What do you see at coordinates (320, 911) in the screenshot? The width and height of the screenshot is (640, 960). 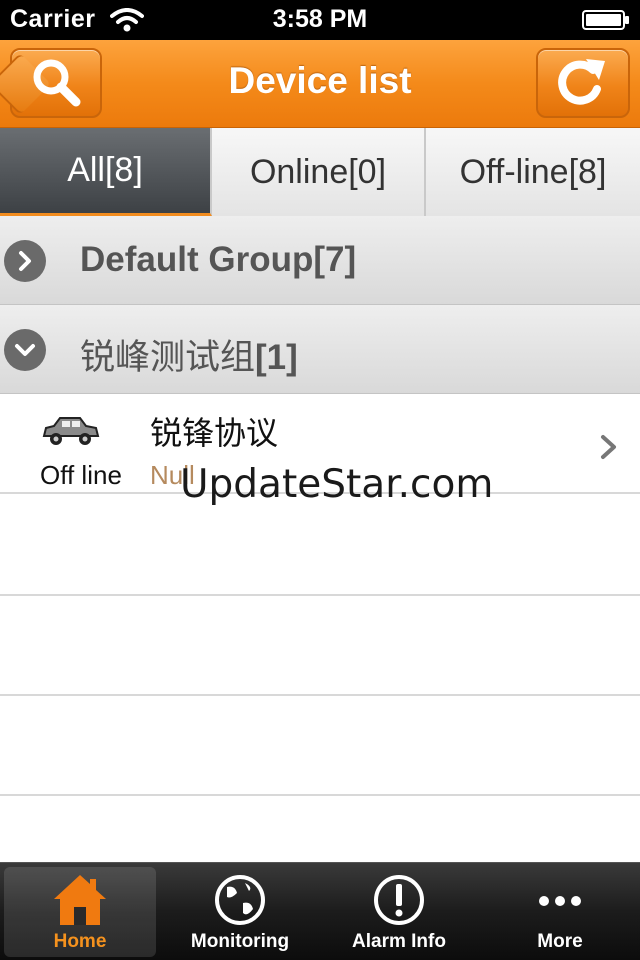 I see `bottom-tab-bar: Home Monitoring Alarm Info More` at bounding box center [320, 911].